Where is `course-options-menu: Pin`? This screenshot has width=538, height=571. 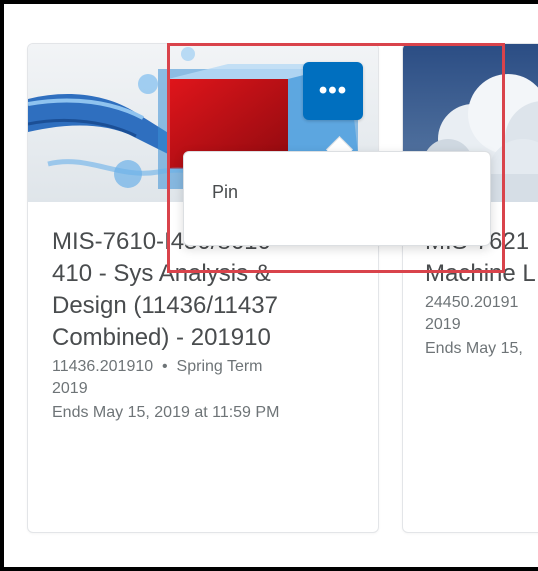
course-options-menu: Pin is located at coordinates (337, 198).